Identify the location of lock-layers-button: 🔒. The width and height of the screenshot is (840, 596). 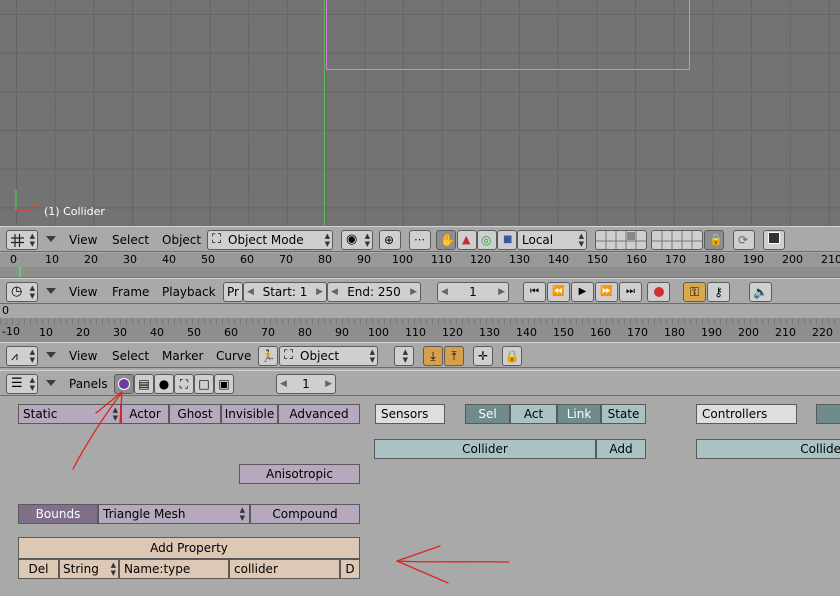
(714, 240).